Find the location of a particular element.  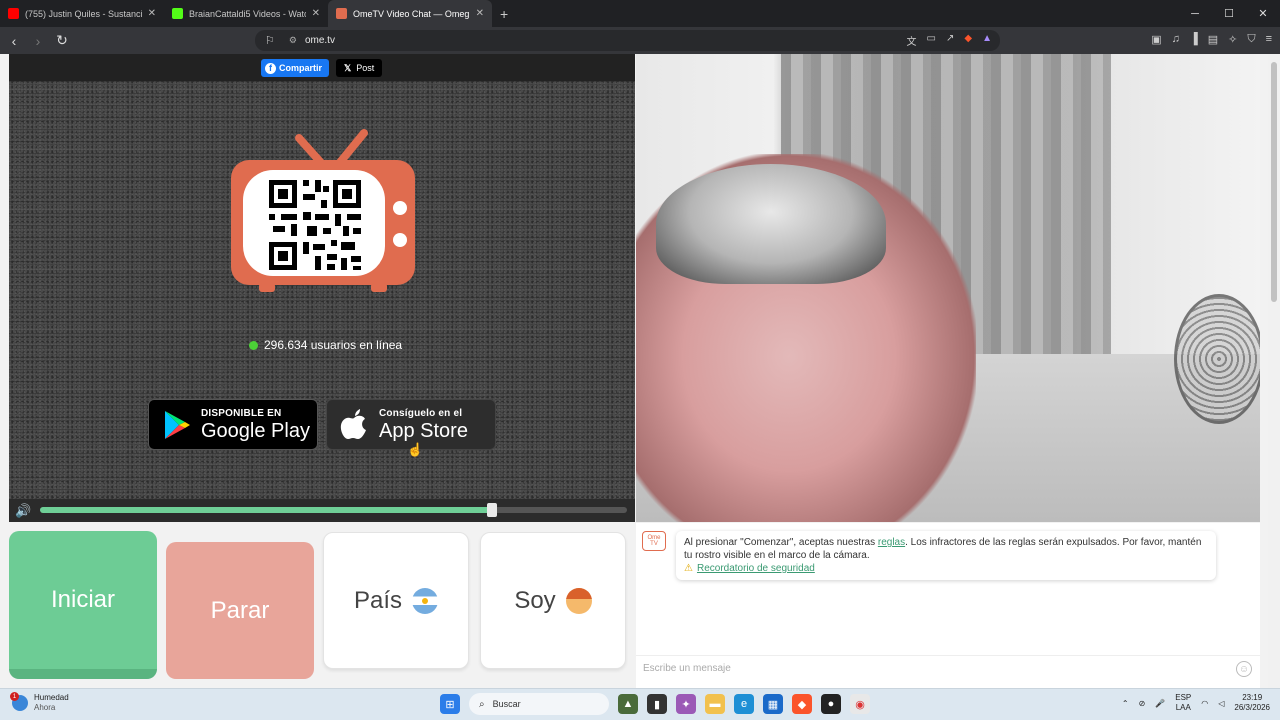

tab-ometv: OmeTV Video Chat — Omegl ✕ is located at coordinates (410, 13).